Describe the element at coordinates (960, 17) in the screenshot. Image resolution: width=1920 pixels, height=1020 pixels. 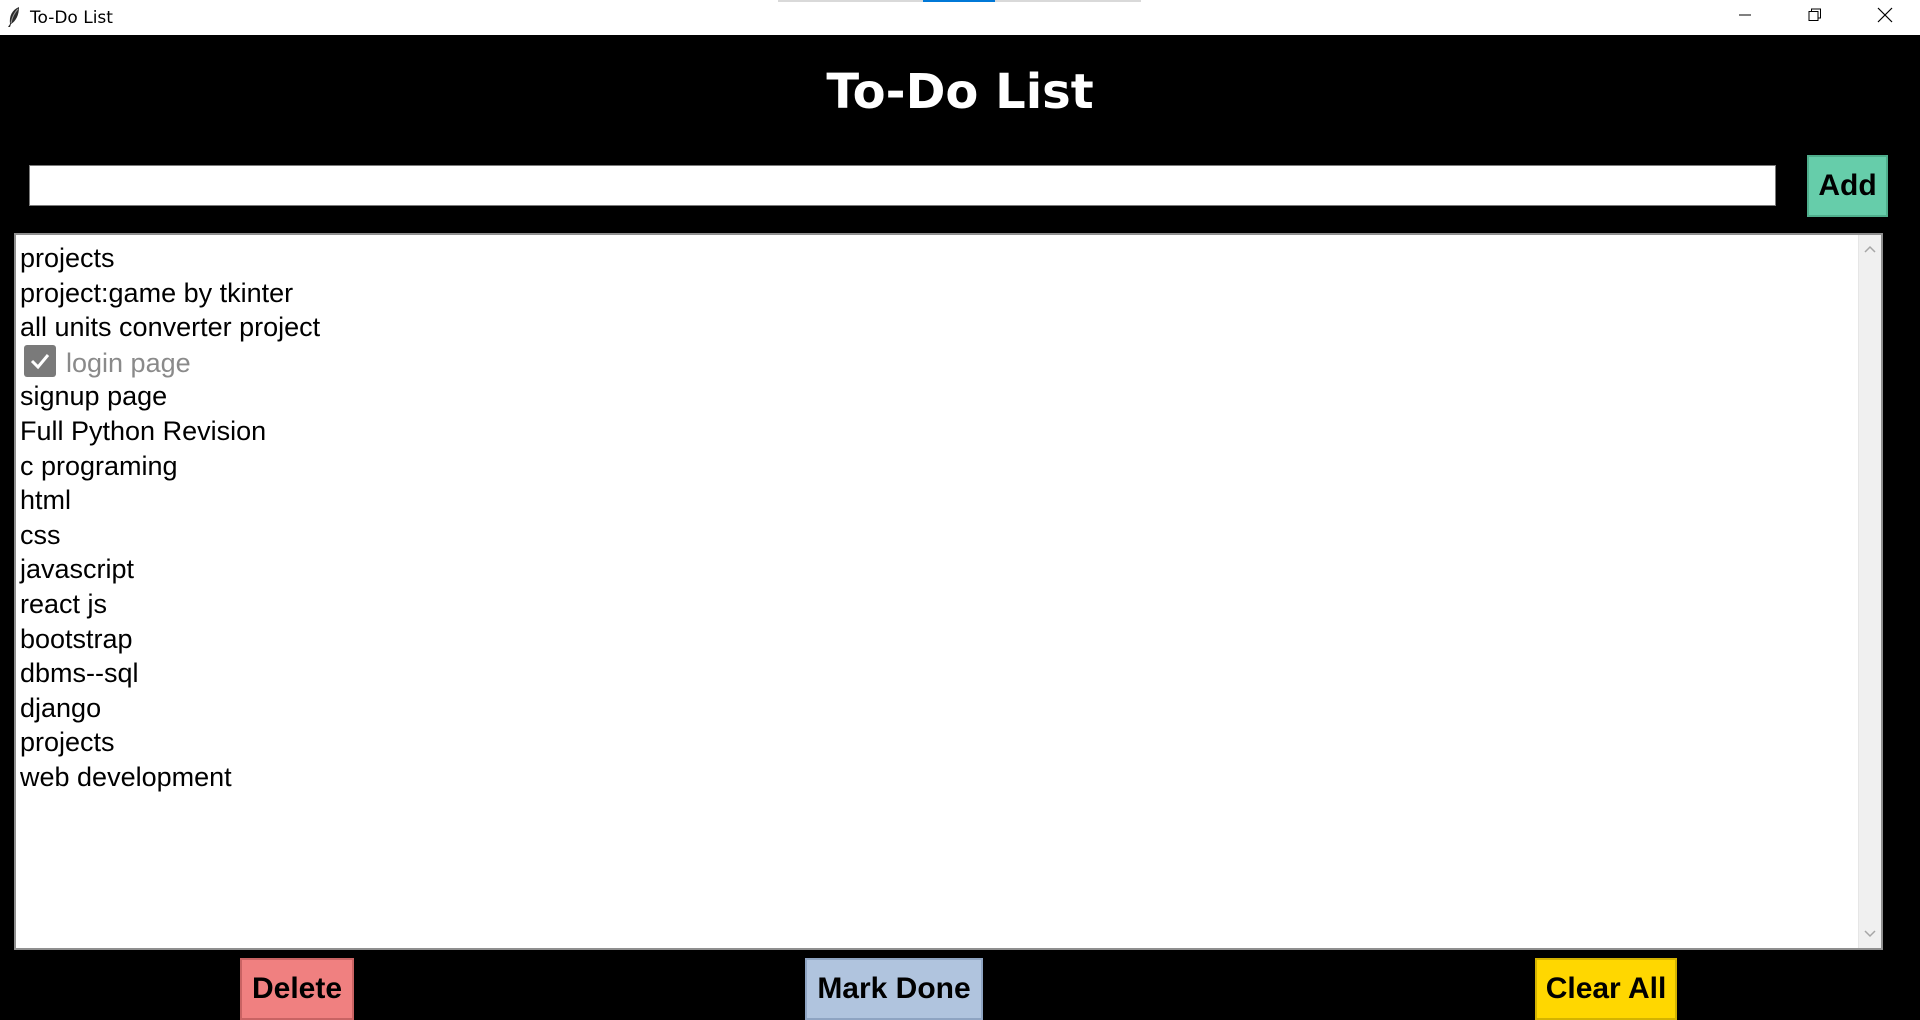
I see `title-bar: To-Do List` at that location.